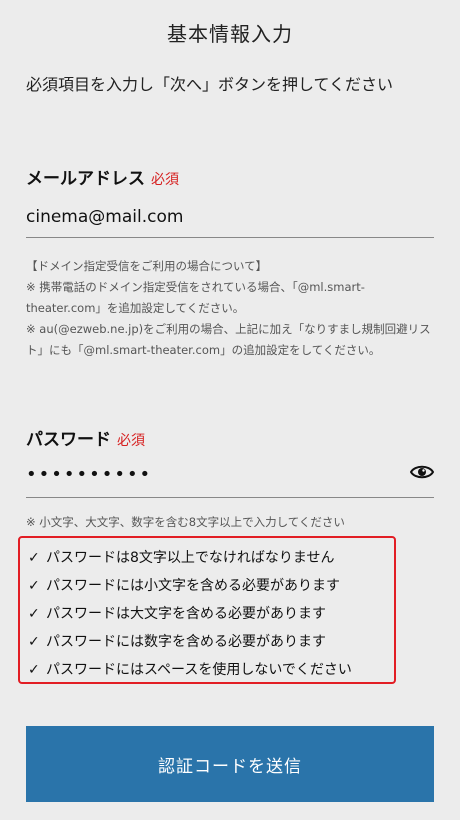 Image resolution: width=460 pixels, height=820 pixels. What do you see at coordinates (230, 34) in the screenshot?
I see `page-title: 基本情報入力` at bounding box center [230, 34].